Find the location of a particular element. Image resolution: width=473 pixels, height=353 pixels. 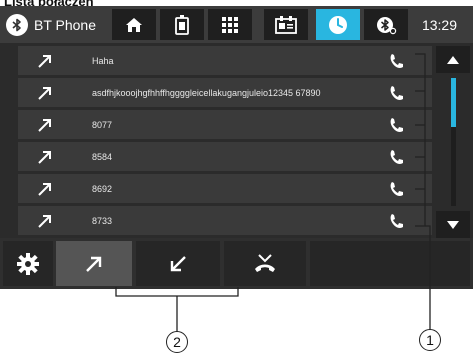

settings-gear-icon is located at coordinates (28, 263).